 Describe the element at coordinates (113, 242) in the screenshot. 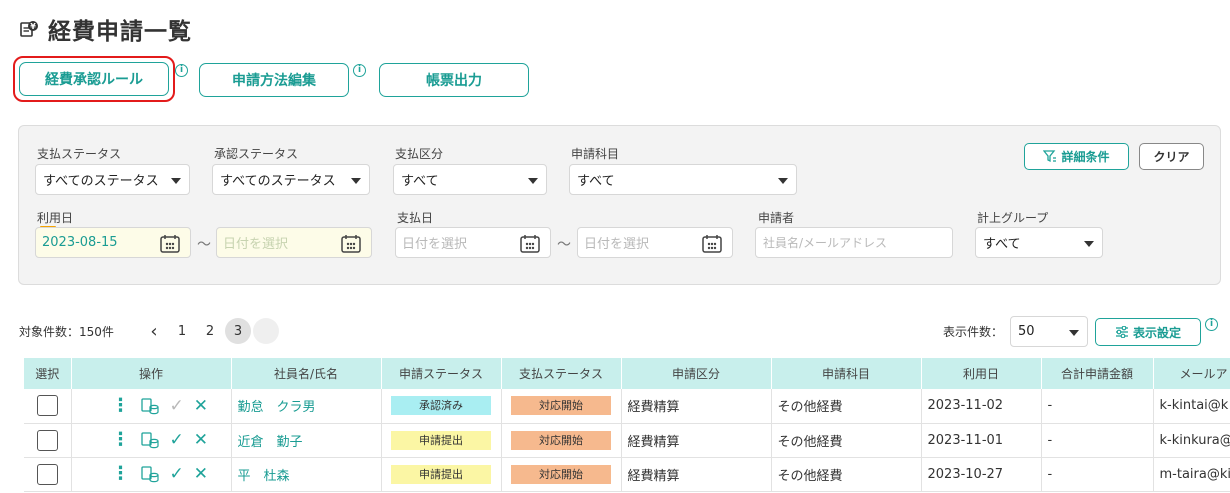

I see `use-date-from-input: 2023-08-15` at that location.